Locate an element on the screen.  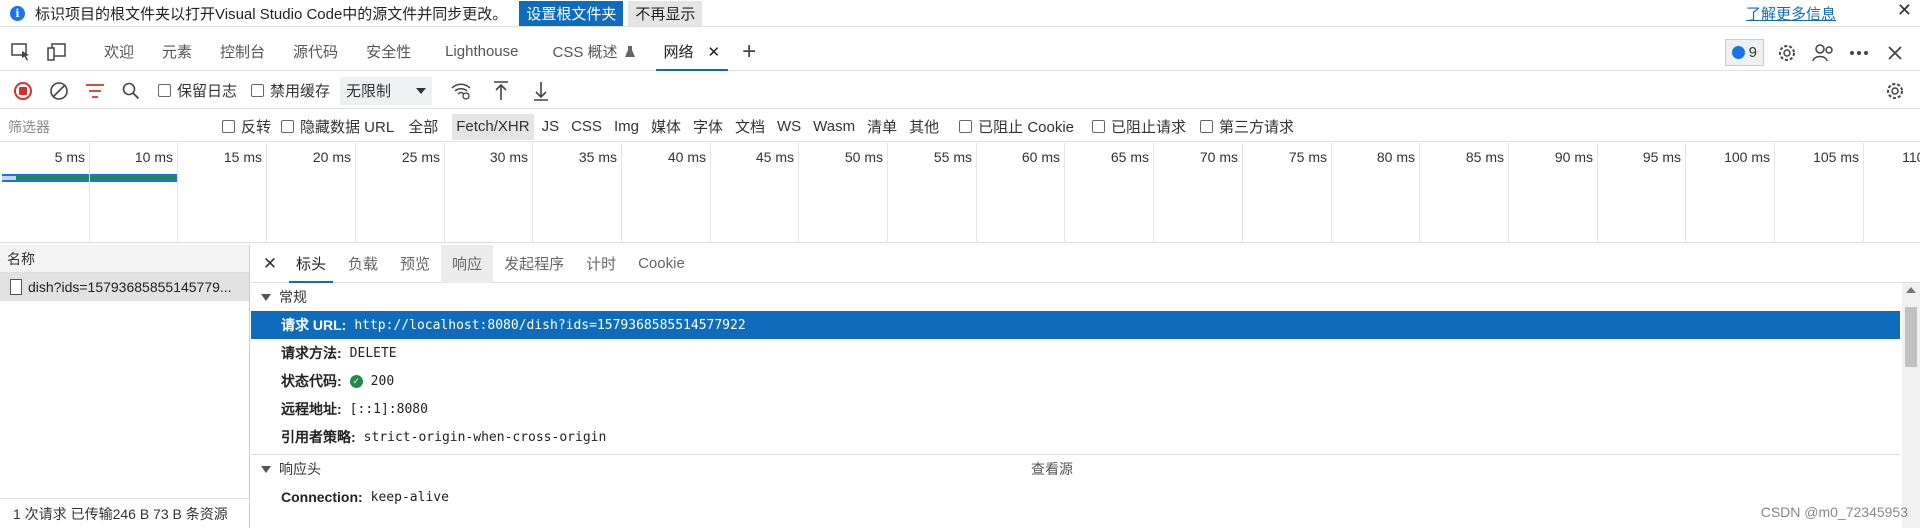
timeline-tick-label: 110 ms is located at coordinates (1911, 157).